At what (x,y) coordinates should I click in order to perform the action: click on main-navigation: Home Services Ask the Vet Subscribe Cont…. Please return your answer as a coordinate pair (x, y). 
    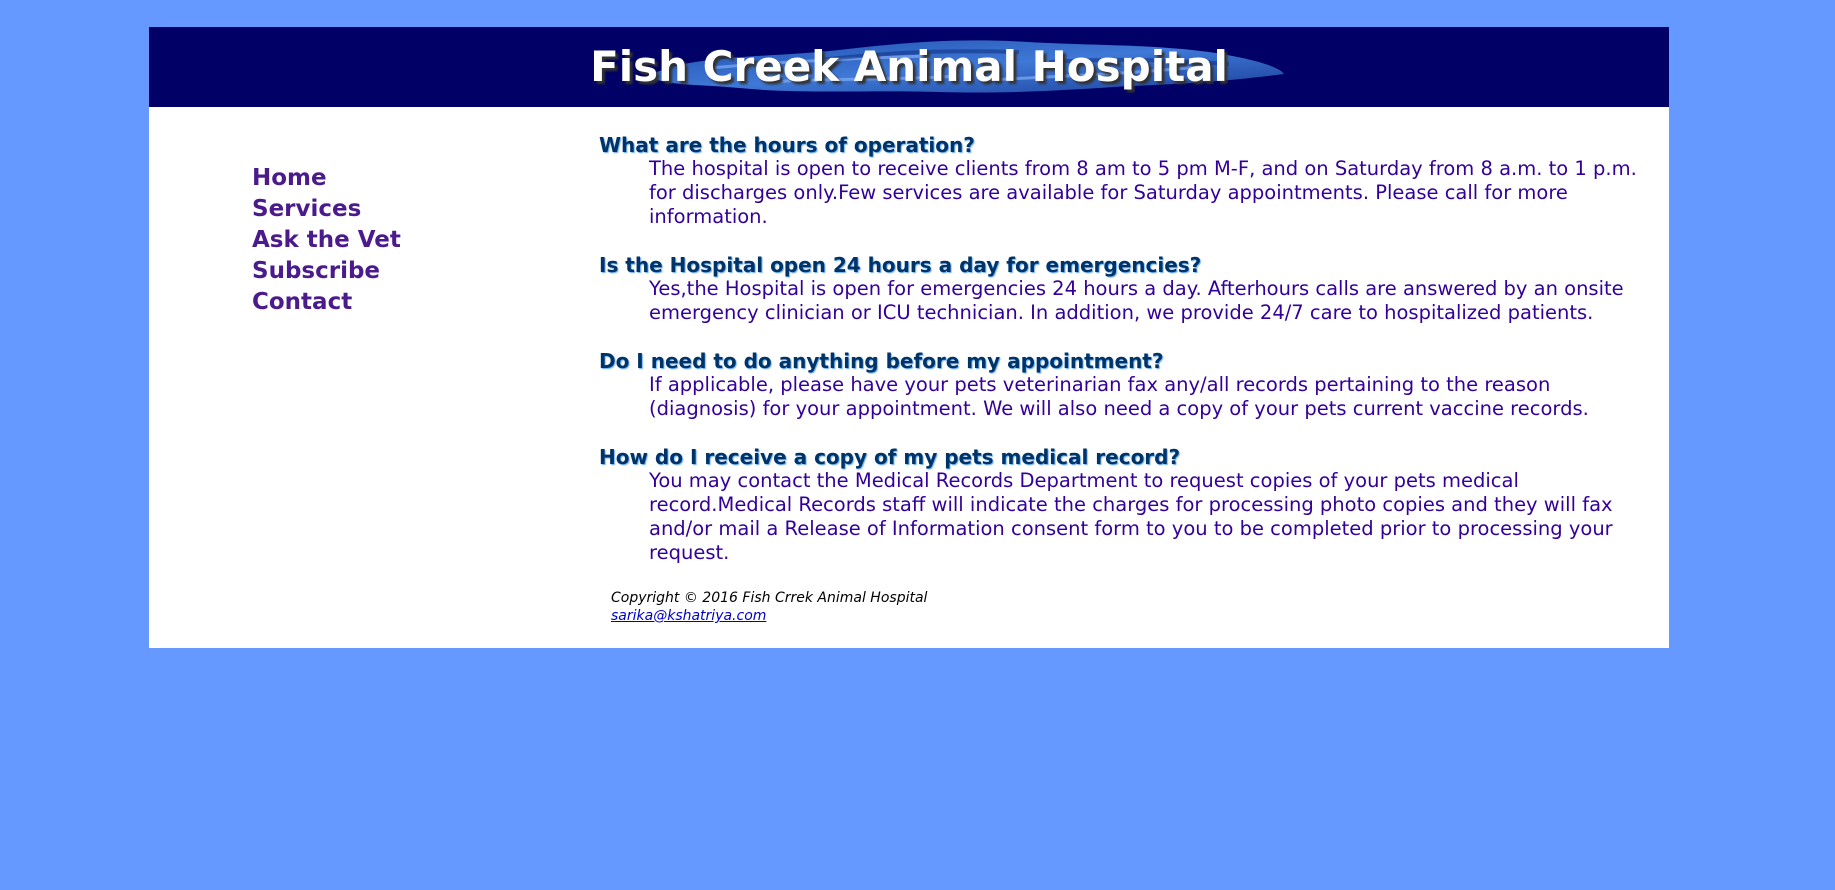
    Looking at the image, I should click on (326, 240).